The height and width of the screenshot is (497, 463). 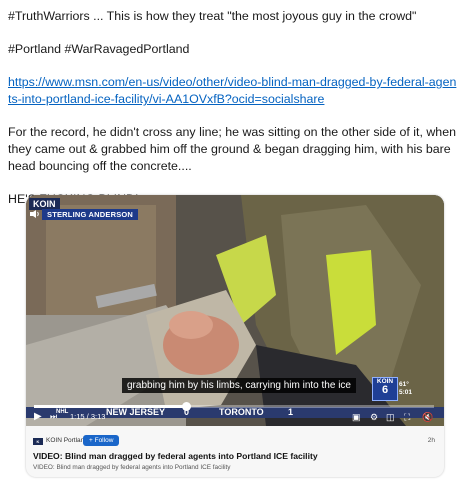 What do you see at coordinates (390, 417) in the screenshot?
I see `pip-icon: ◫` at bounding box center [390, 417].